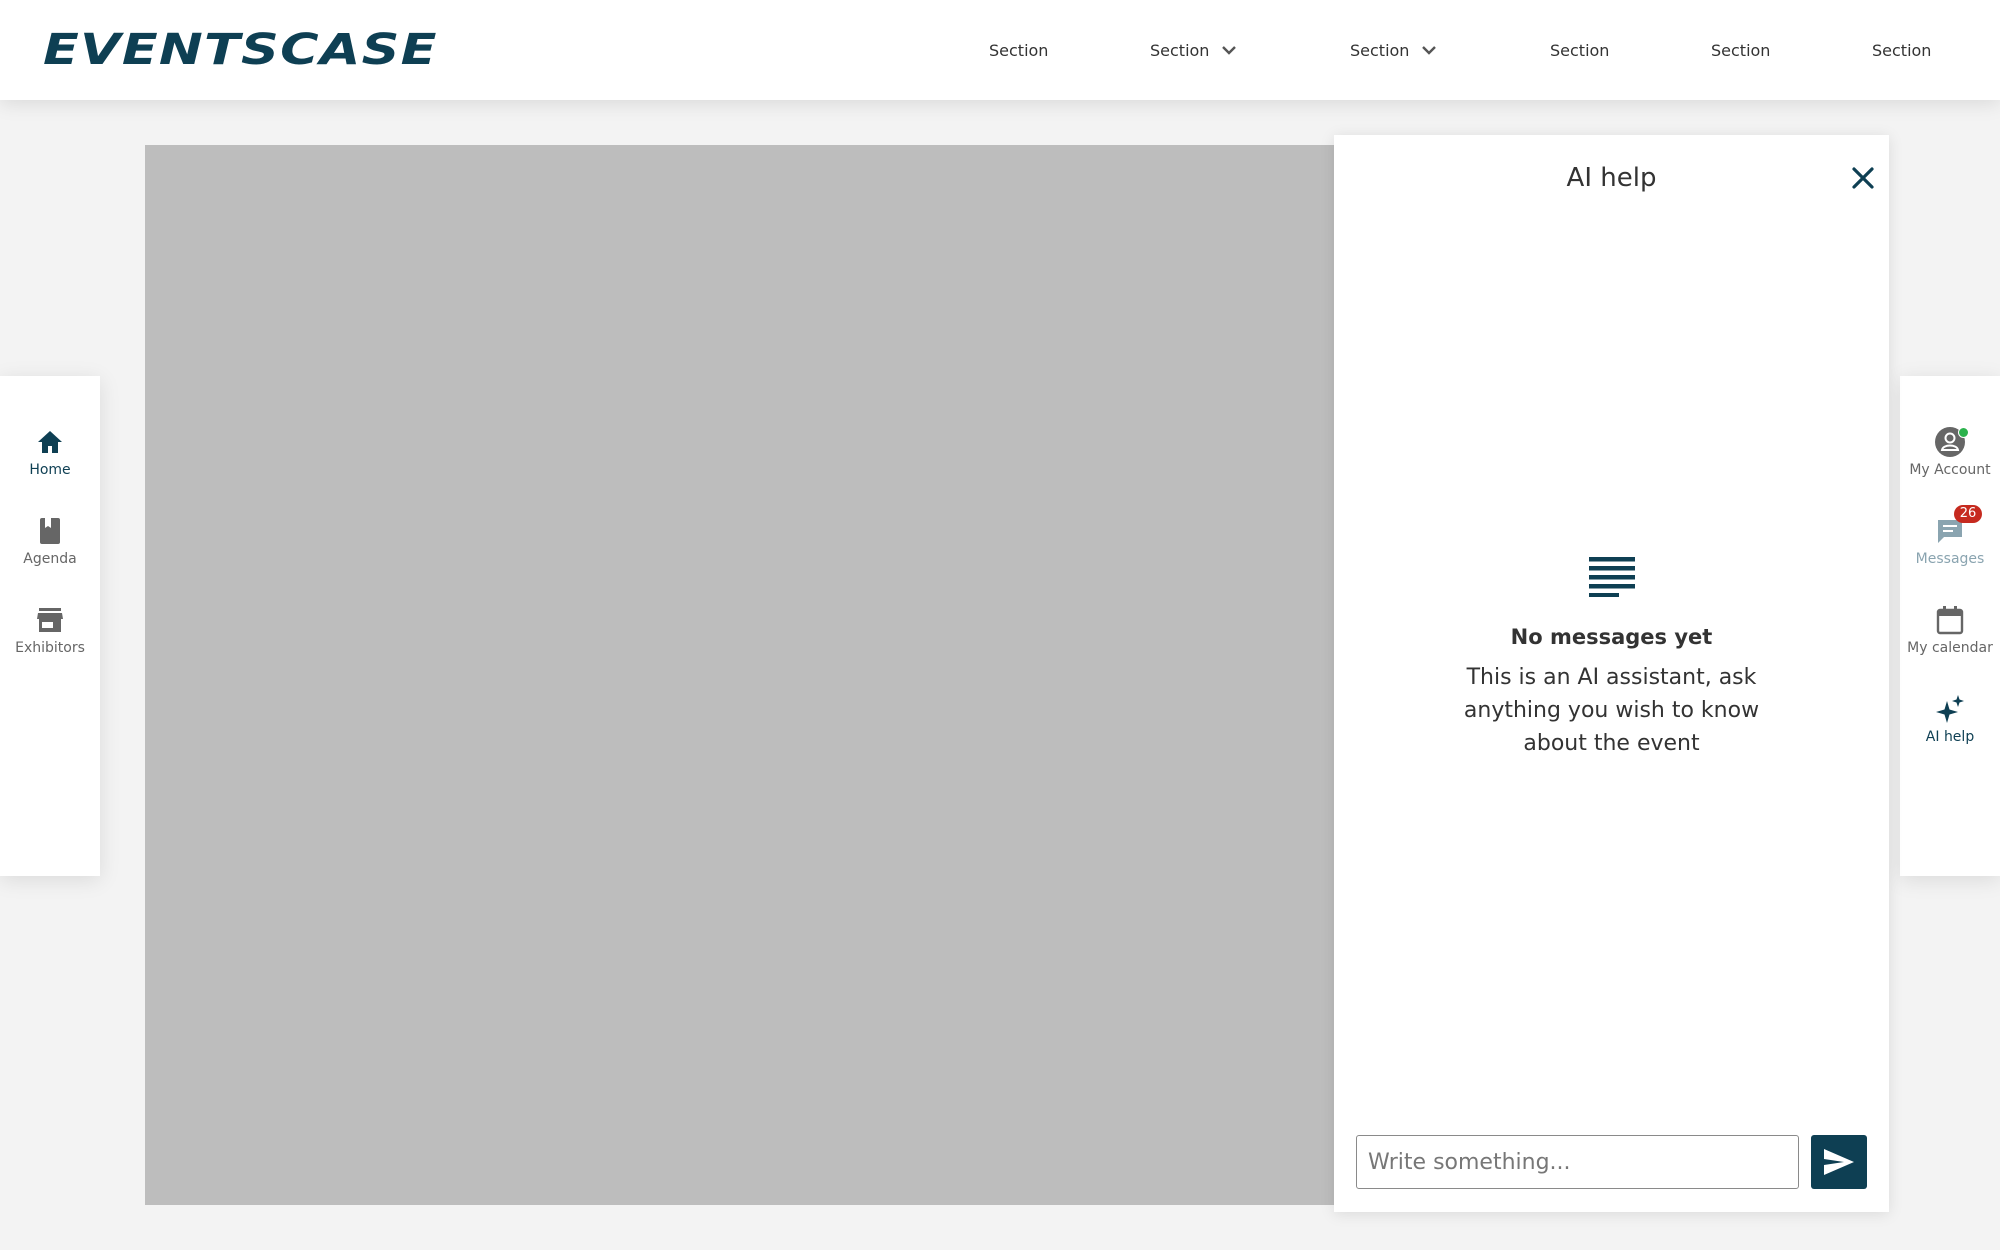  I want to click on close-button, so click(1863, 178).